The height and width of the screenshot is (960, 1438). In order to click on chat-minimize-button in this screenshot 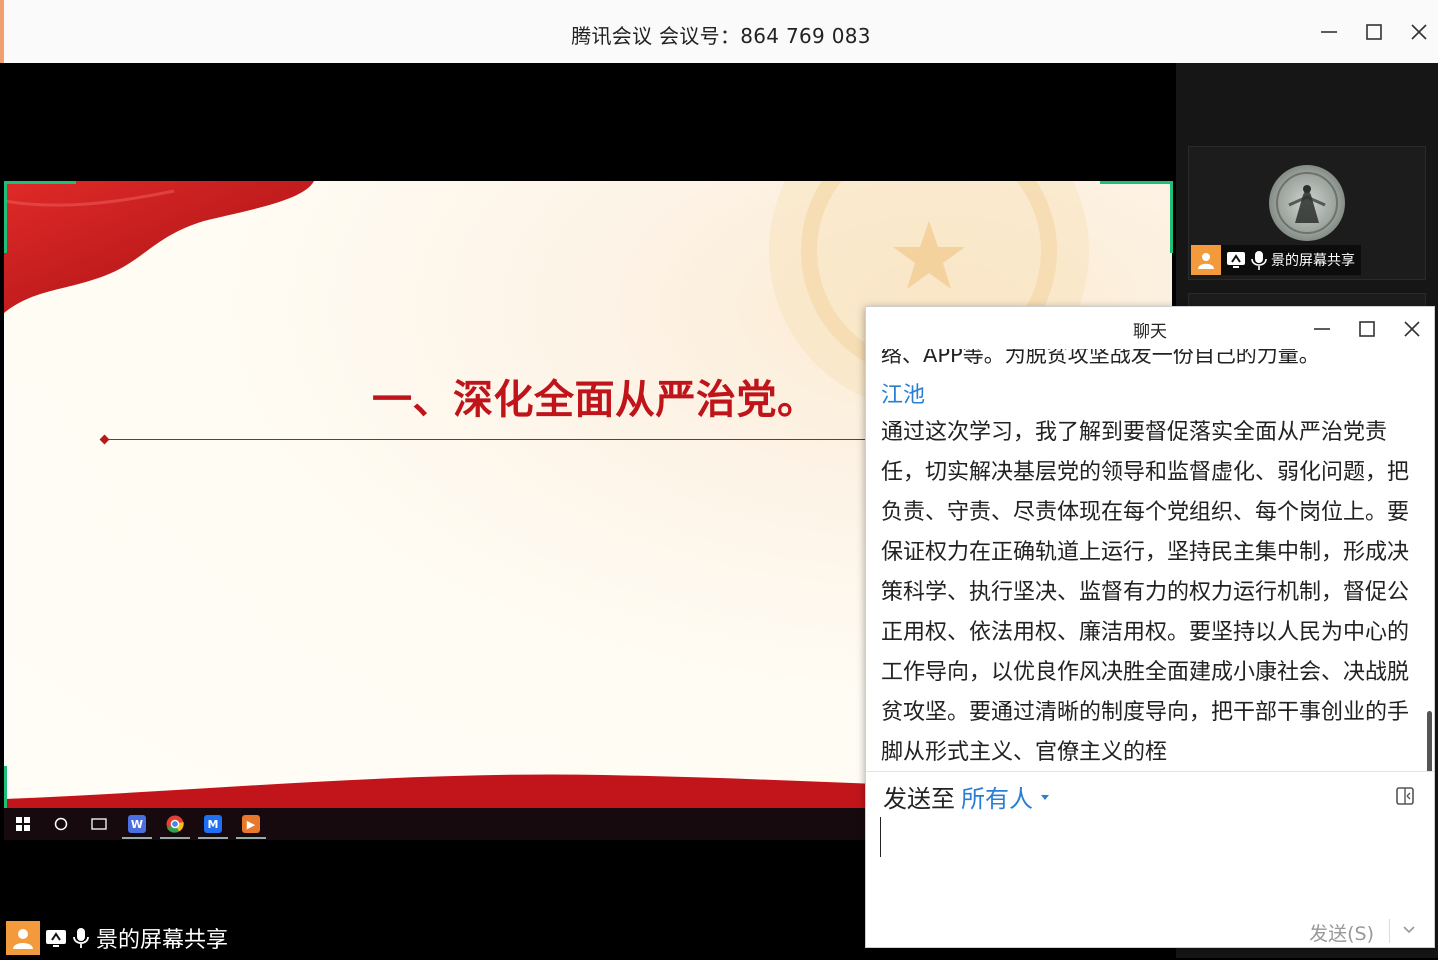, I will do `click(1322, 329)`.